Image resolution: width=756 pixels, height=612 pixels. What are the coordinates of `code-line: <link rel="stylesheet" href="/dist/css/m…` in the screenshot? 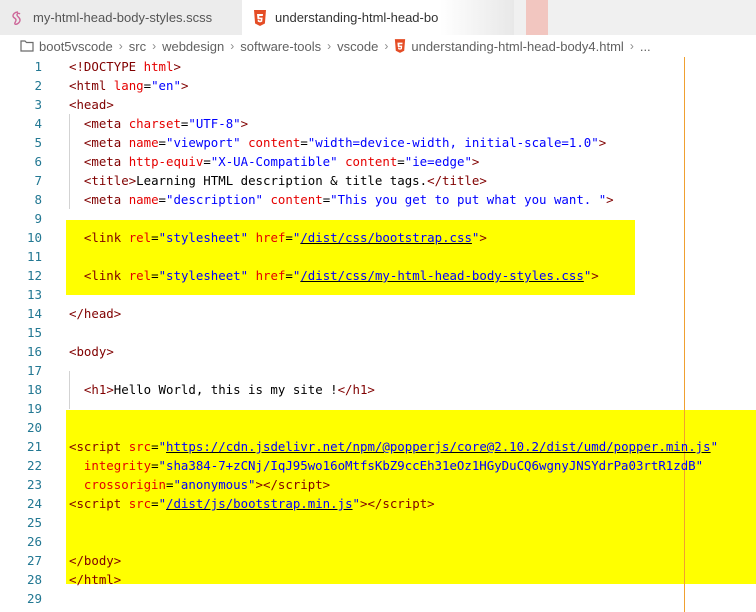 It's located at (334, 275).